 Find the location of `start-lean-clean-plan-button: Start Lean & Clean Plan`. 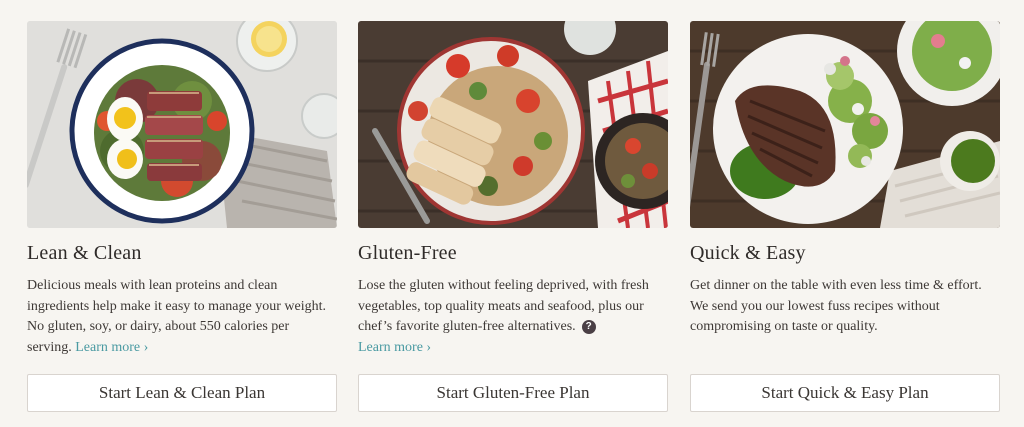

start-lean-clean-plan-button: Start Lean & Clean Plan is located at coordinates (182, 393).